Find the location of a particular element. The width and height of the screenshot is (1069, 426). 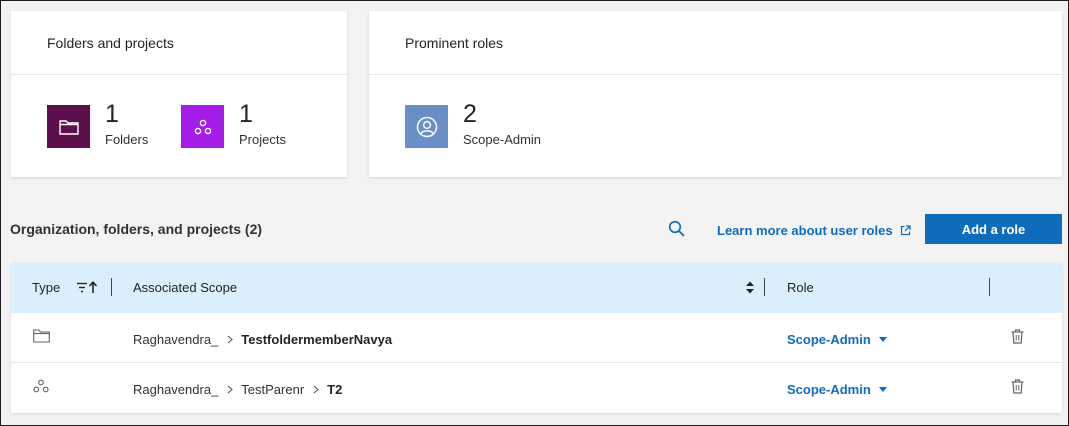

folders-tile is located at coordinates (68, 126).